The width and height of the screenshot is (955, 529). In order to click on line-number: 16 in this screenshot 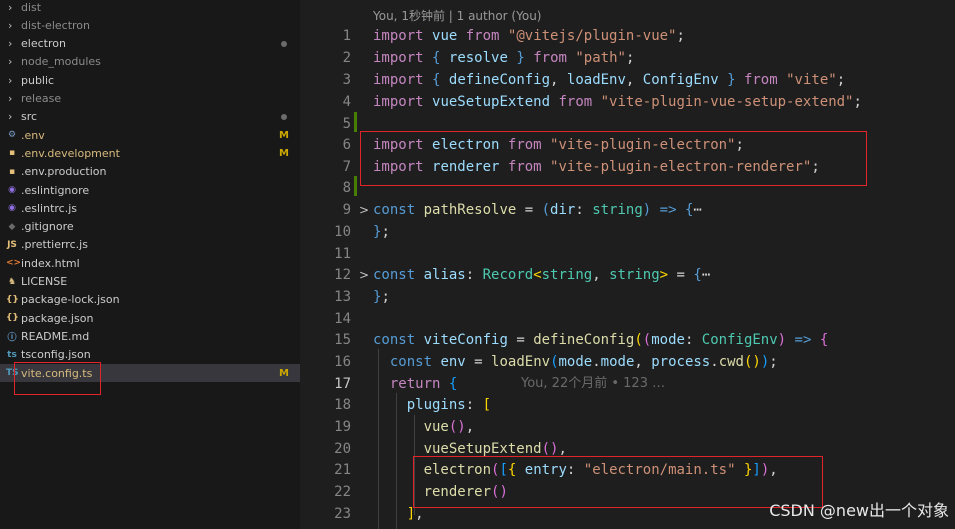, I will do `click(342, 362)`.